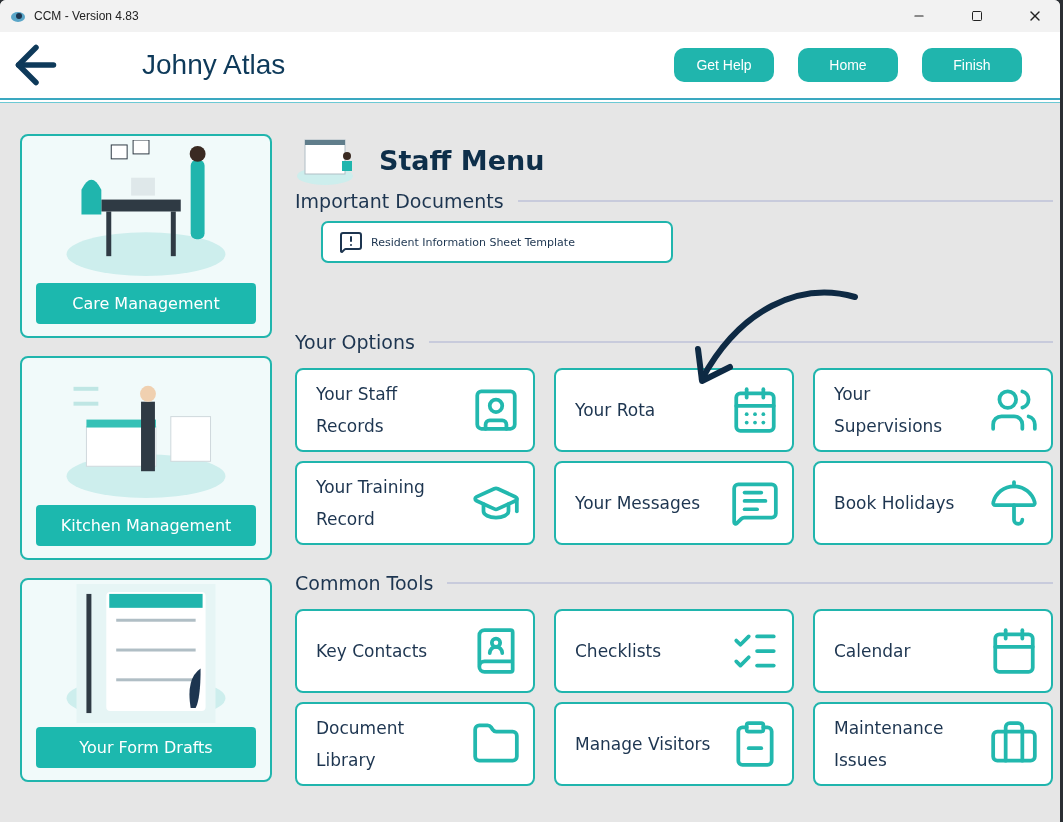 The height and width of the screenshot is (822, 1063). I want to click on umbrella-icon, so click(1014, 503).